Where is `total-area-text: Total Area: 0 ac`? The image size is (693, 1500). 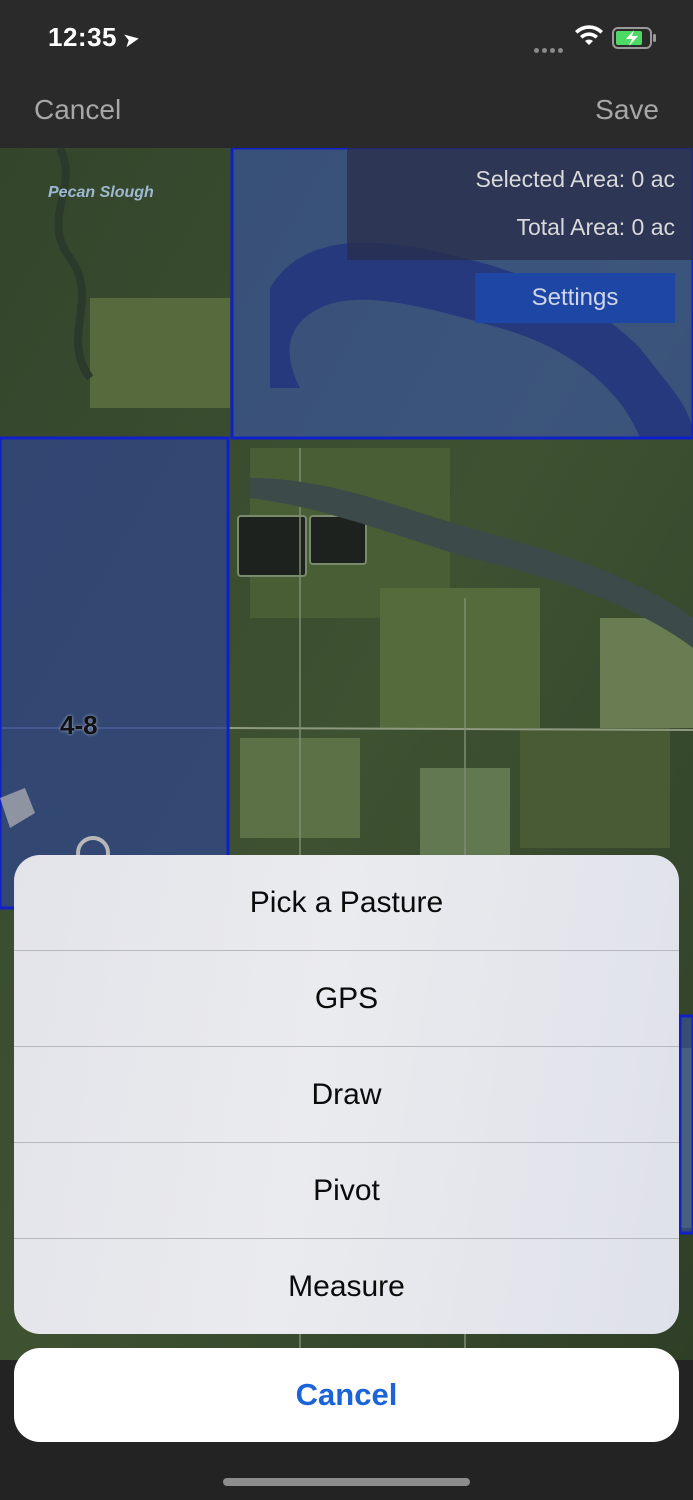
total-area-text: Total Area: 0 ac is located at coordinates (595, 227).